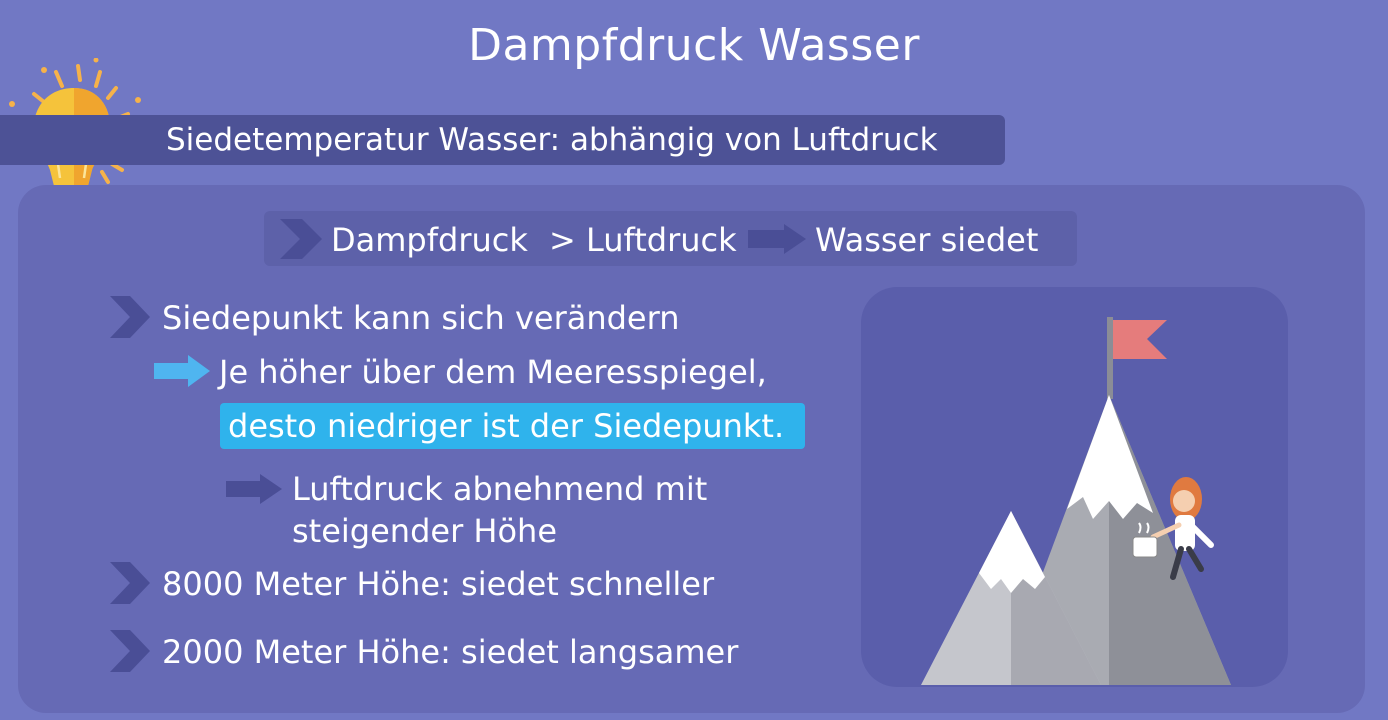 Image resolution: width=1388 pixels, height=720 pixels. Describe the element at coordinates (421, 318) in the screenshot. I see `bullet-boiling-point: Siedepunkt kann sich verändern` at that location.